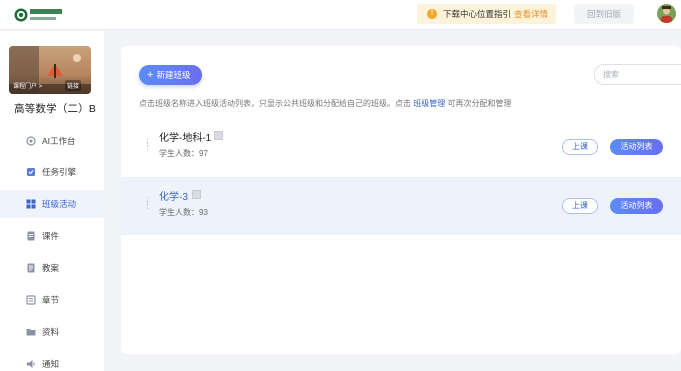 Image resolution: width=681 pixels, height=371 pixels. What do you see at coordinates (31, 204) in the screenshot?
I see `class-activity-icon` at bounding box center [31, 204].